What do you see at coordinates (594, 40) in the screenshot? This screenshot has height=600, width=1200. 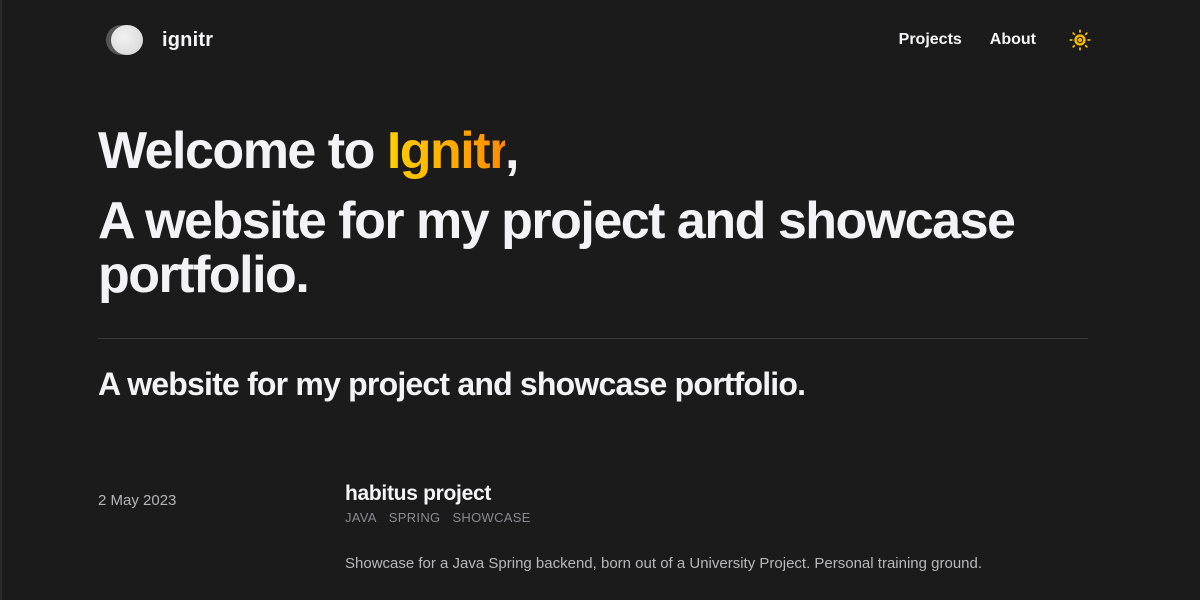 I see `site-header: ignitr Projects About` at bounding box center [594, 40].